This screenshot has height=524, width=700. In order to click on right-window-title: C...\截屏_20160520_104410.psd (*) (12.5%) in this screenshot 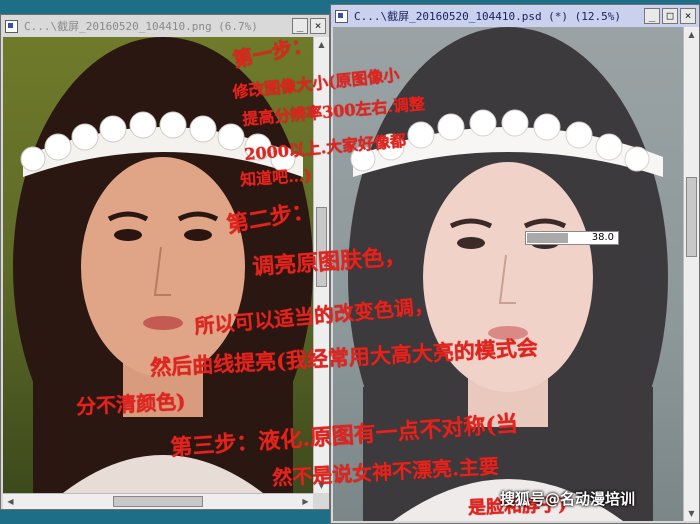, I will do `click(488, 16)`.